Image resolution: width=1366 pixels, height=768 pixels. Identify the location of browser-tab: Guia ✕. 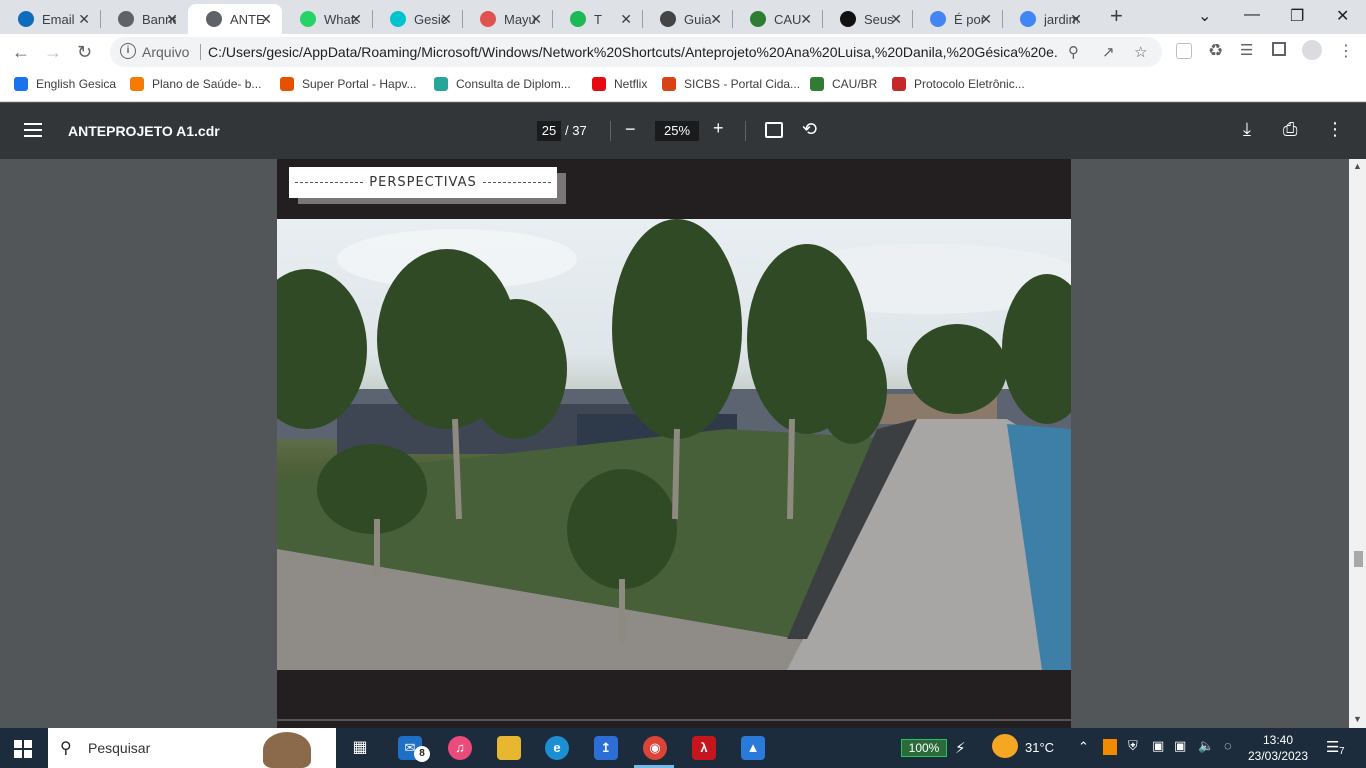
(687, 19).